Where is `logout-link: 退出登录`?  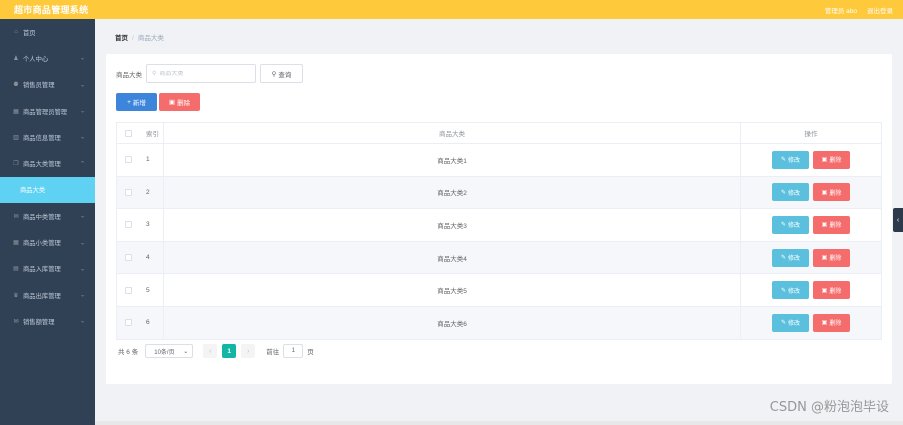 logout-link: 退出登录 is located at coordinates (880, 10).